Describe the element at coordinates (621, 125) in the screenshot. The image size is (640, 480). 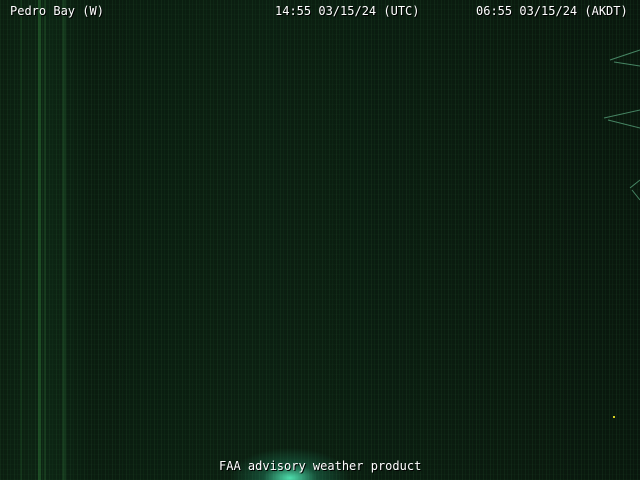
I see `edge-glare` at that location.